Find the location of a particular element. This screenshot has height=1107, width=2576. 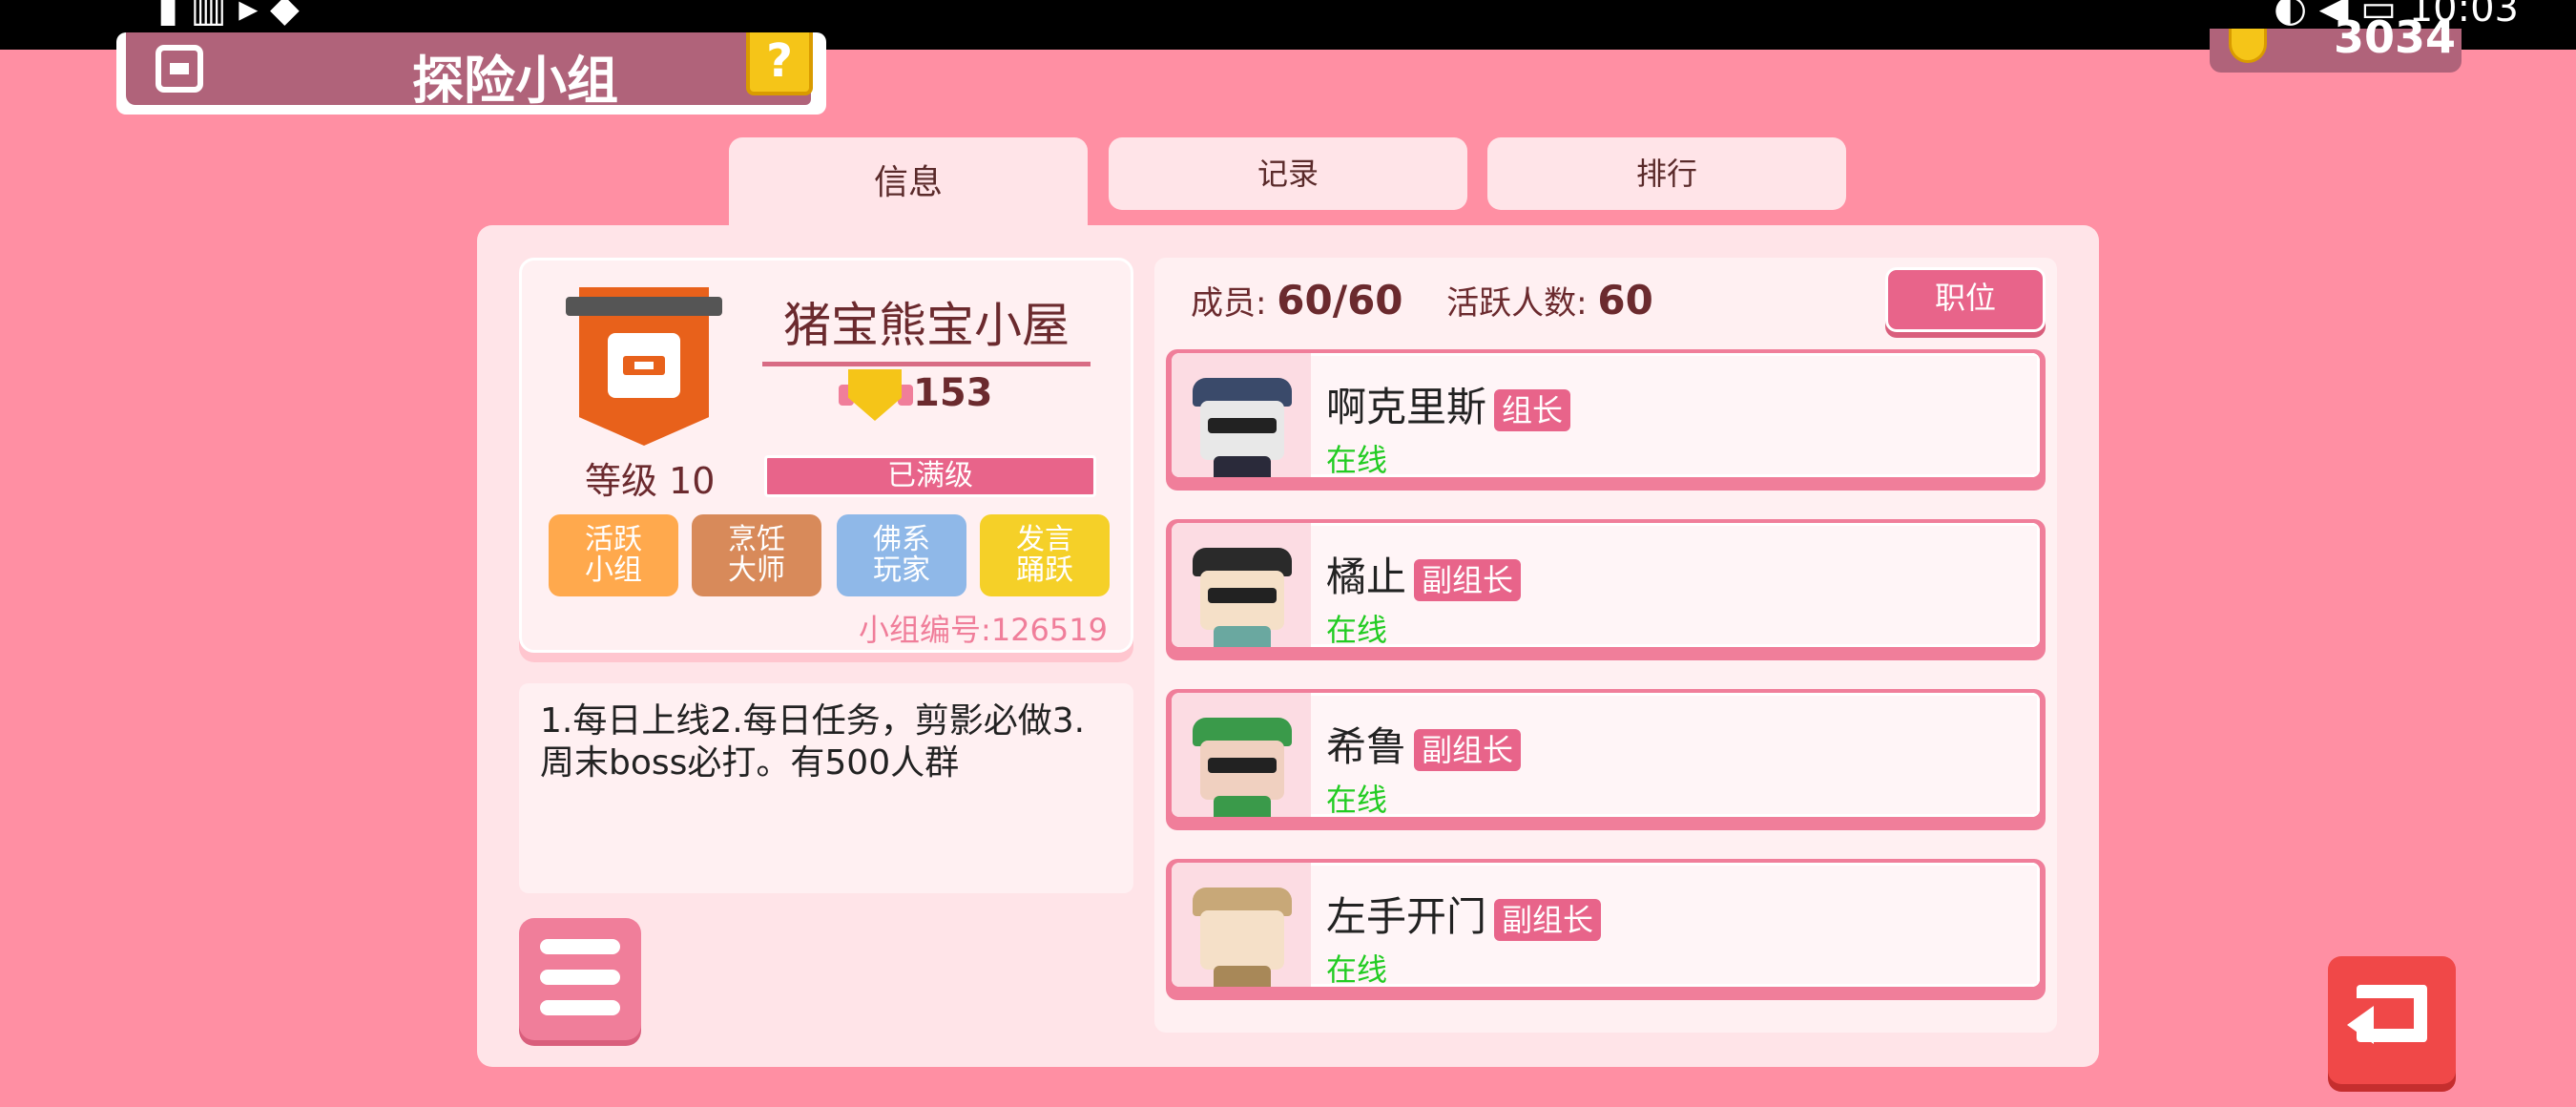

tab-records: 记录 is located at coordinates (1288, 173).